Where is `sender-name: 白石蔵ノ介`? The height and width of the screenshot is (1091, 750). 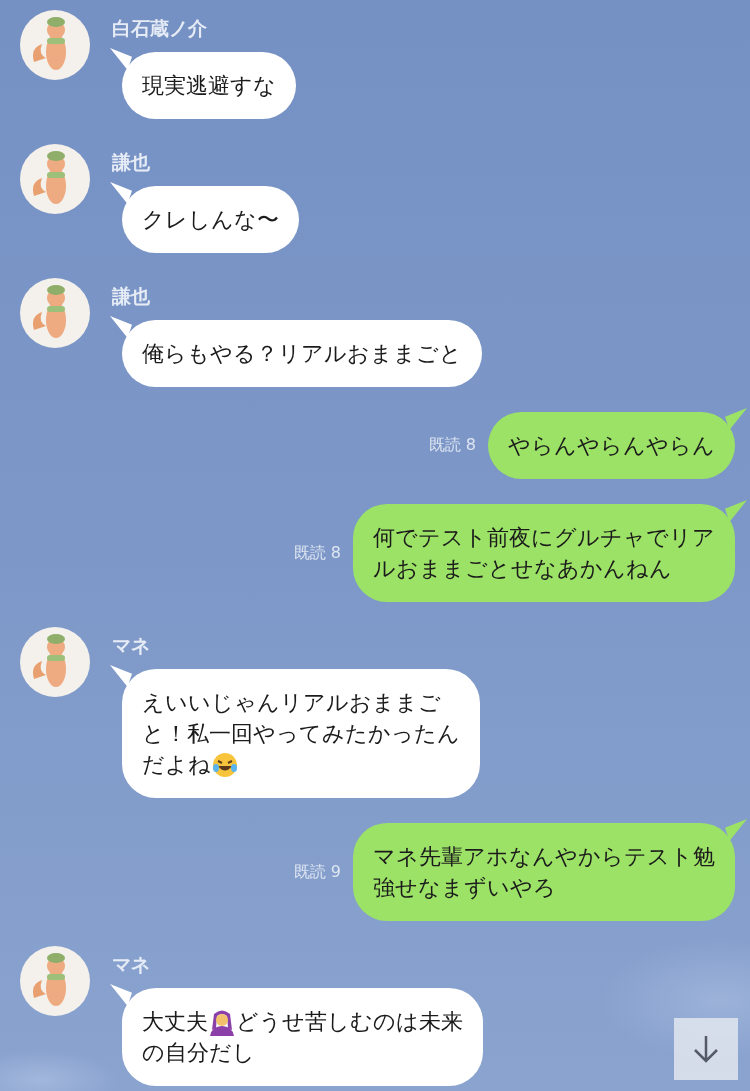
sender-name: 白石蔵ノ介 is located at coordinates (159, 28).